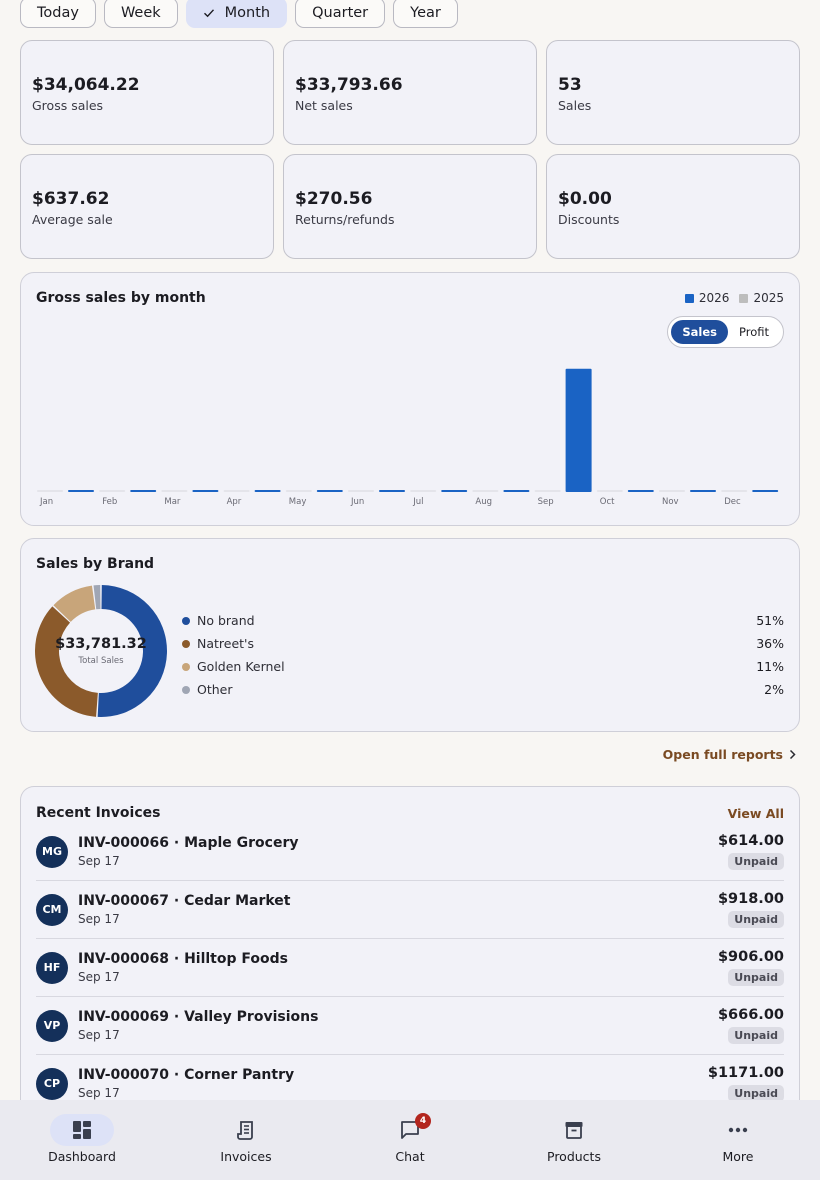 The image size is (820, 1180). Describe the element at coordinates (482, 643) in the screenshot. I see `brand-row-natreets: Natreet's 36%` at that location.